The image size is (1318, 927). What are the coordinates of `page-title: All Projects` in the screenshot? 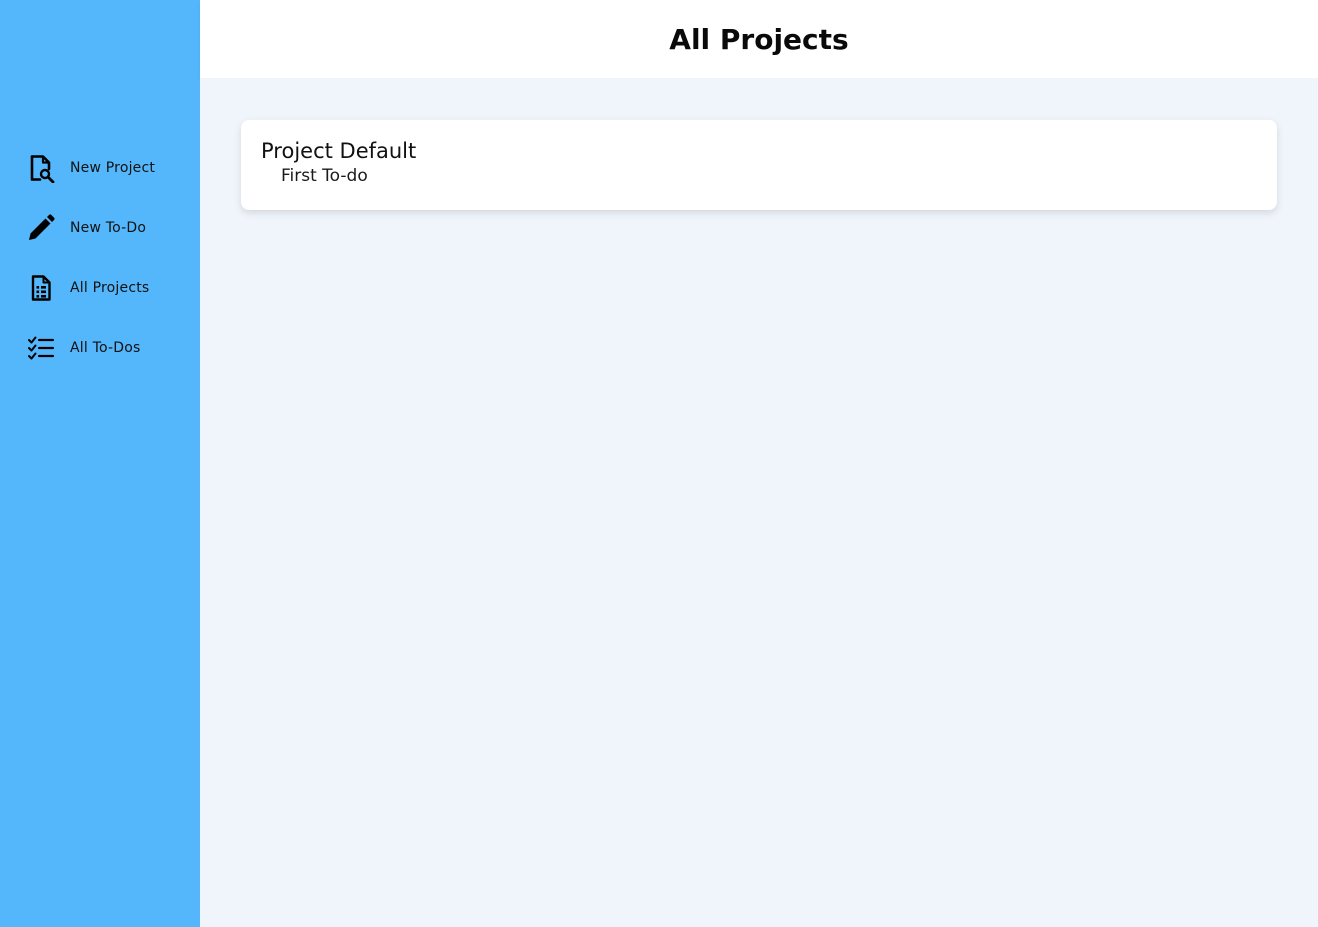 It's located at (759, 39).